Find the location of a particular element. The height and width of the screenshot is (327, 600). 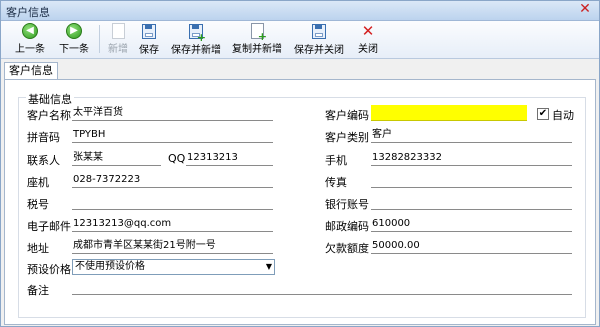

toolbar-separator is located at coordinates (99, 39).